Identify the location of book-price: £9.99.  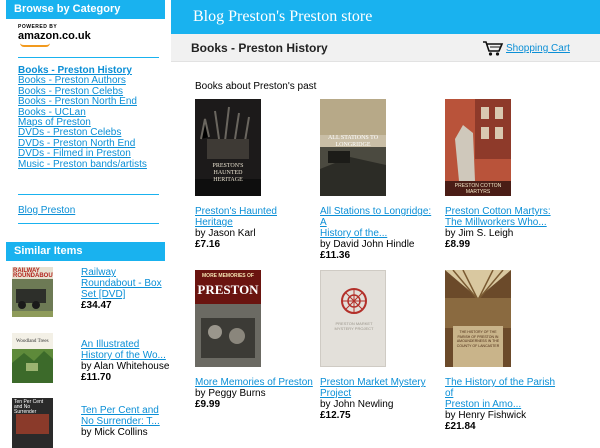
(208, 404).